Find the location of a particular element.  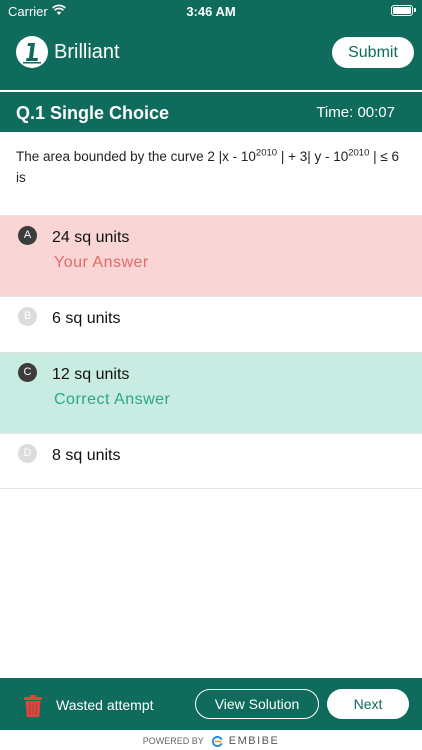

option-letter-badge: A is located at coordinates (27, 235).